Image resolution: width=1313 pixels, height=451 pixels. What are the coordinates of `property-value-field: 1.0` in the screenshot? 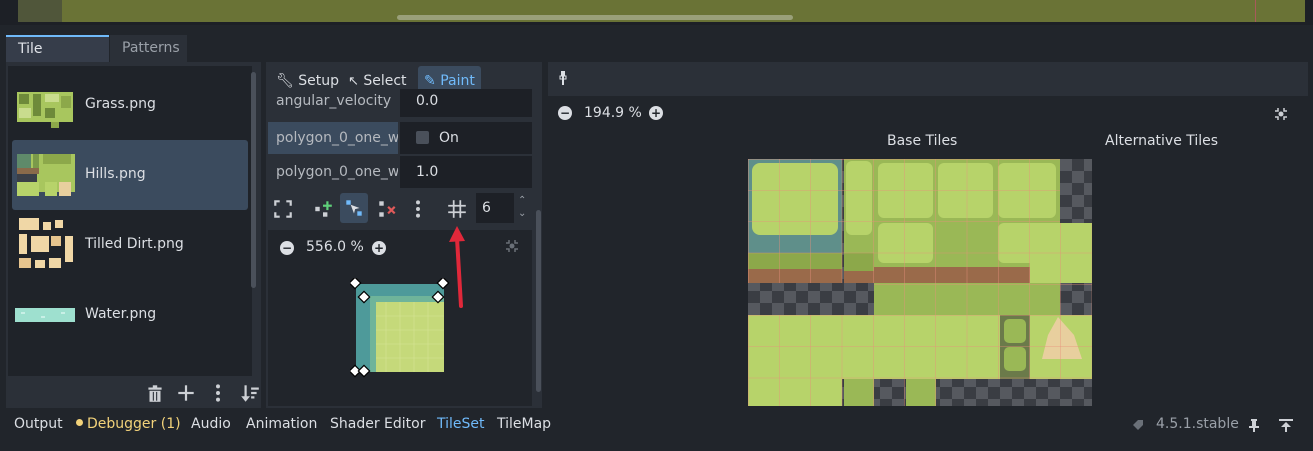 It's located at (466, 172).